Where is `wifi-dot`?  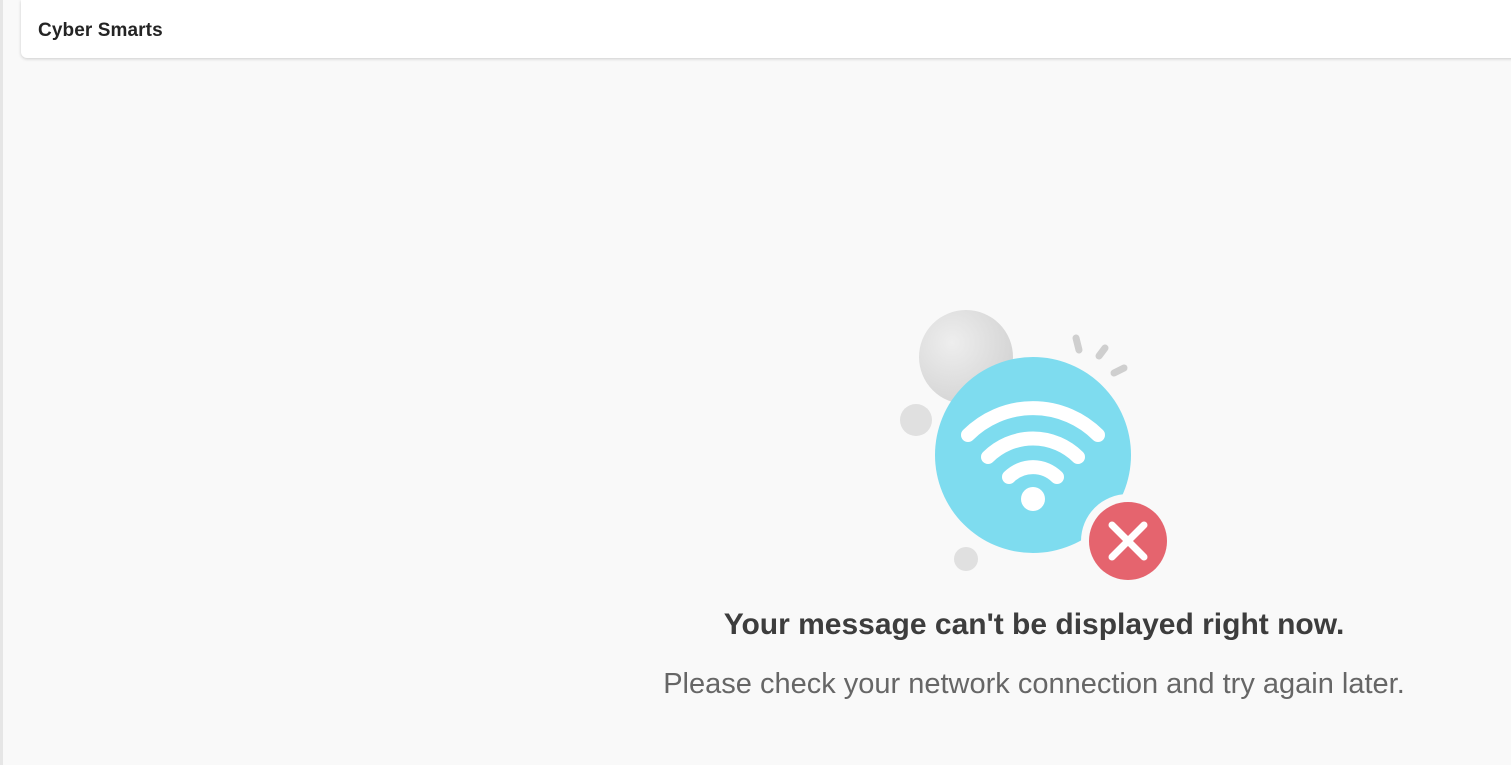 wifi-dot is located at coordinates (1033, 499).